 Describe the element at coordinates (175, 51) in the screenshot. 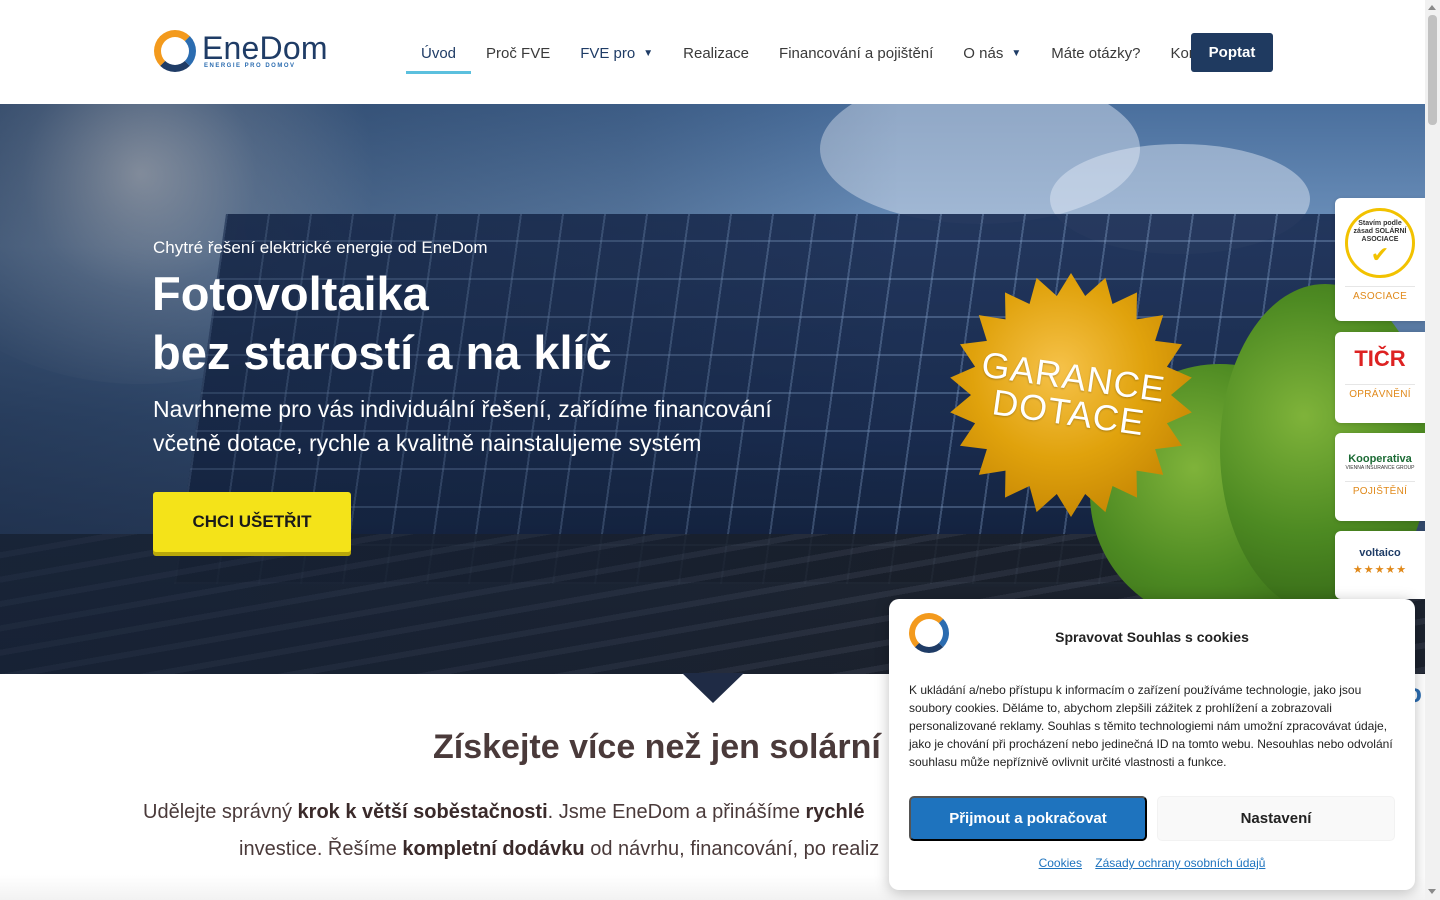

I see `logo-ring-icon` at that location.